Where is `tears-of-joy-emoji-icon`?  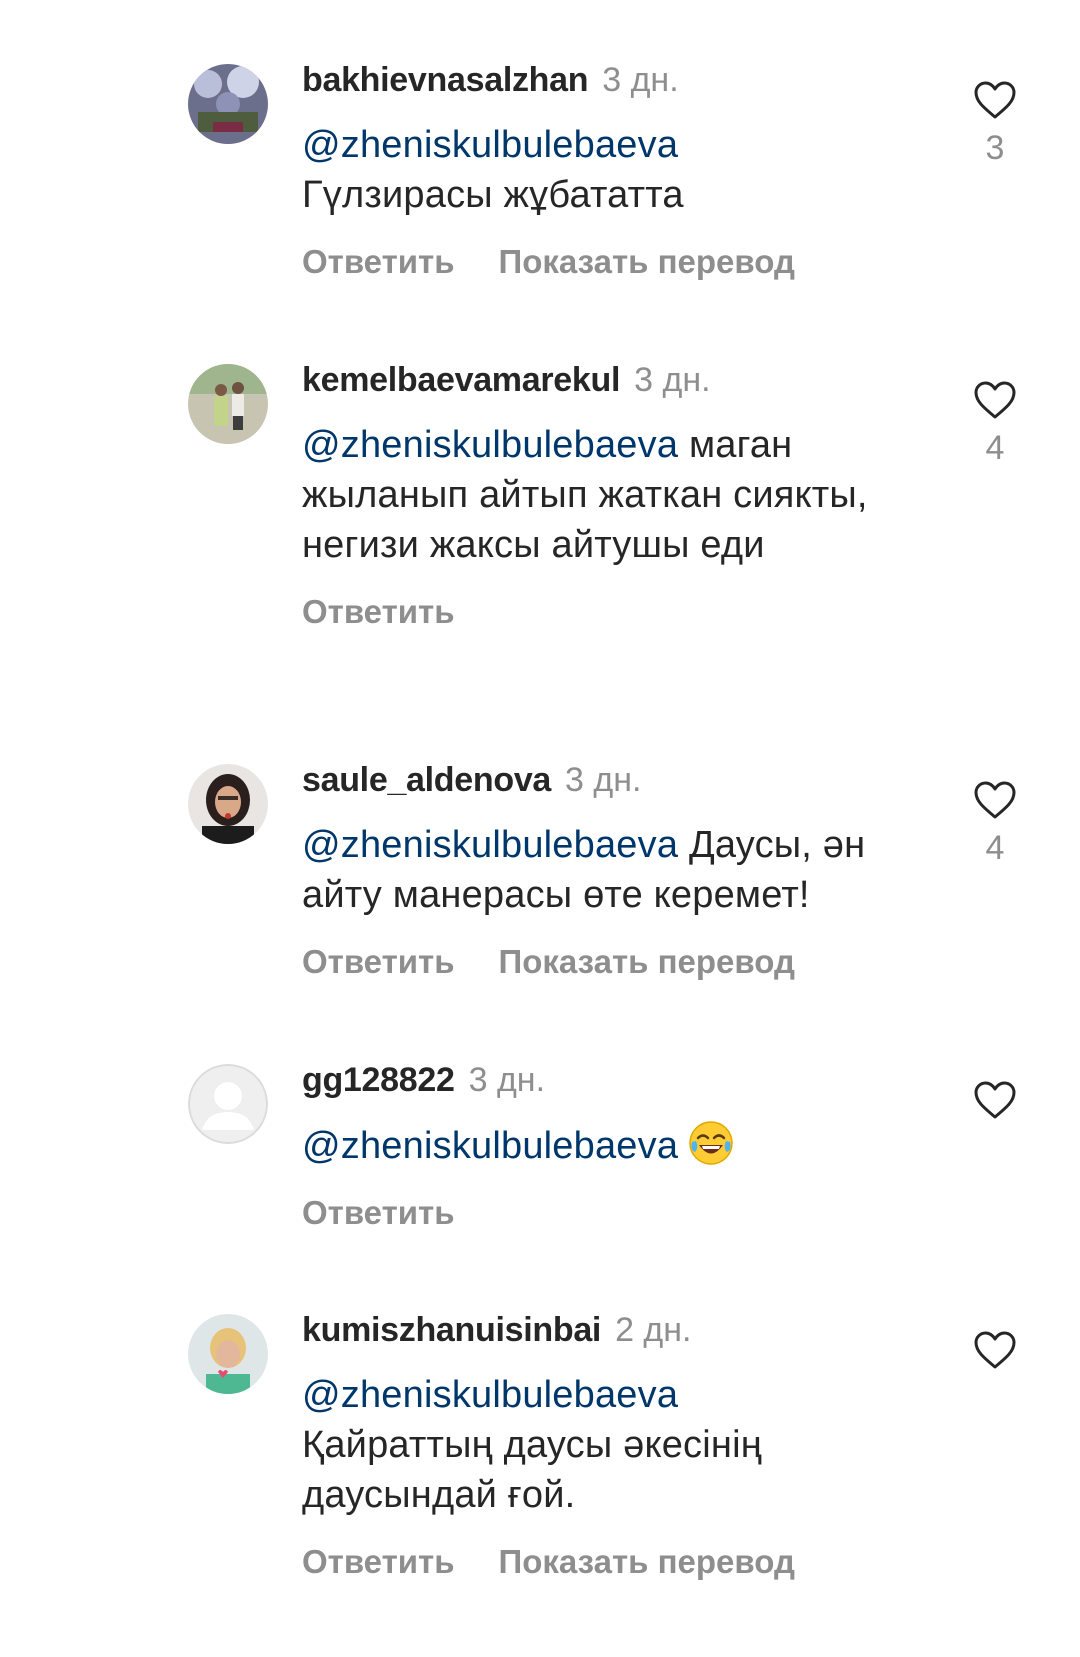
tears-of-joy-emoji-icon is located at coordinates (711, 1143).